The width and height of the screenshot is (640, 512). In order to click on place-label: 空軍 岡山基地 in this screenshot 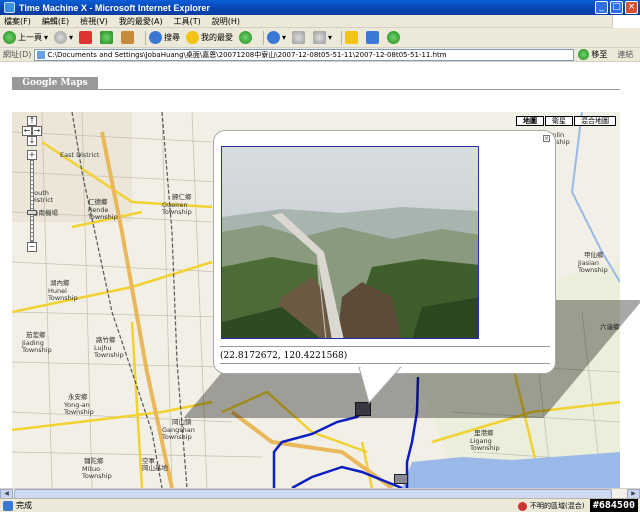, I will do `click(155, 464)`.